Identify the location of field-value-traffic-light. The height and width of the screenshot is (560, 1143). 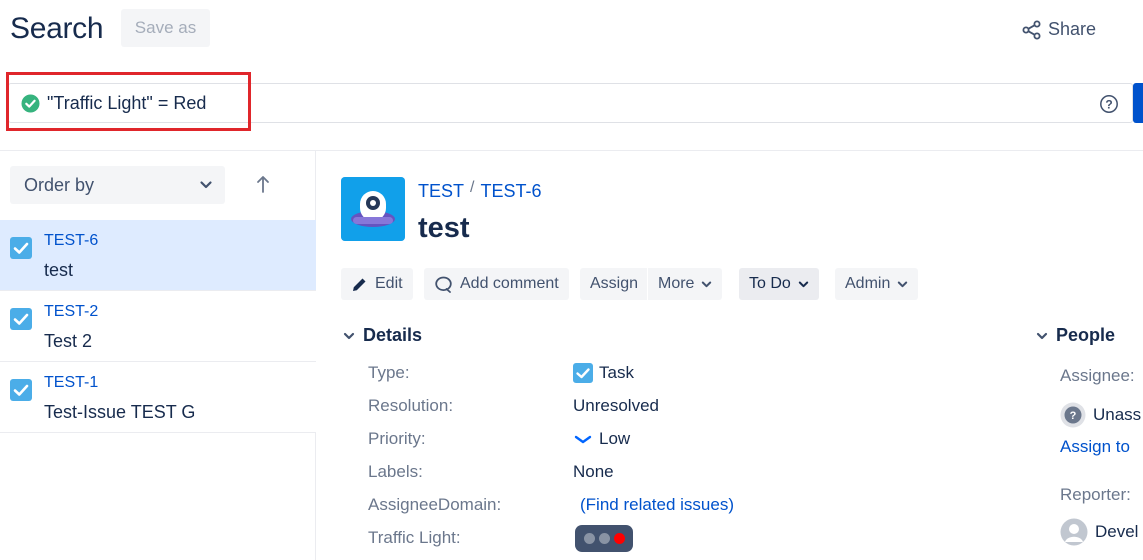
(604, 538).